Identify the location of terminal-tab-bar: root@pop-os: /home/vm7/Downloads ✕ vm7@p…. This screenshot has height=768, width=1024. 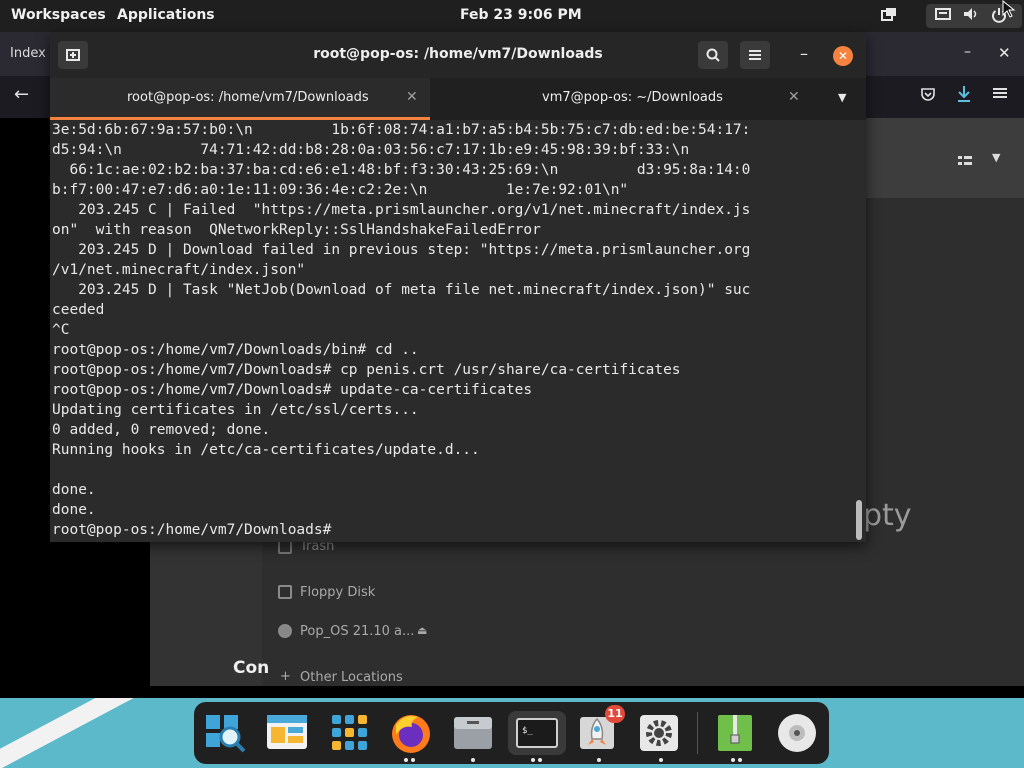
(458, 99).